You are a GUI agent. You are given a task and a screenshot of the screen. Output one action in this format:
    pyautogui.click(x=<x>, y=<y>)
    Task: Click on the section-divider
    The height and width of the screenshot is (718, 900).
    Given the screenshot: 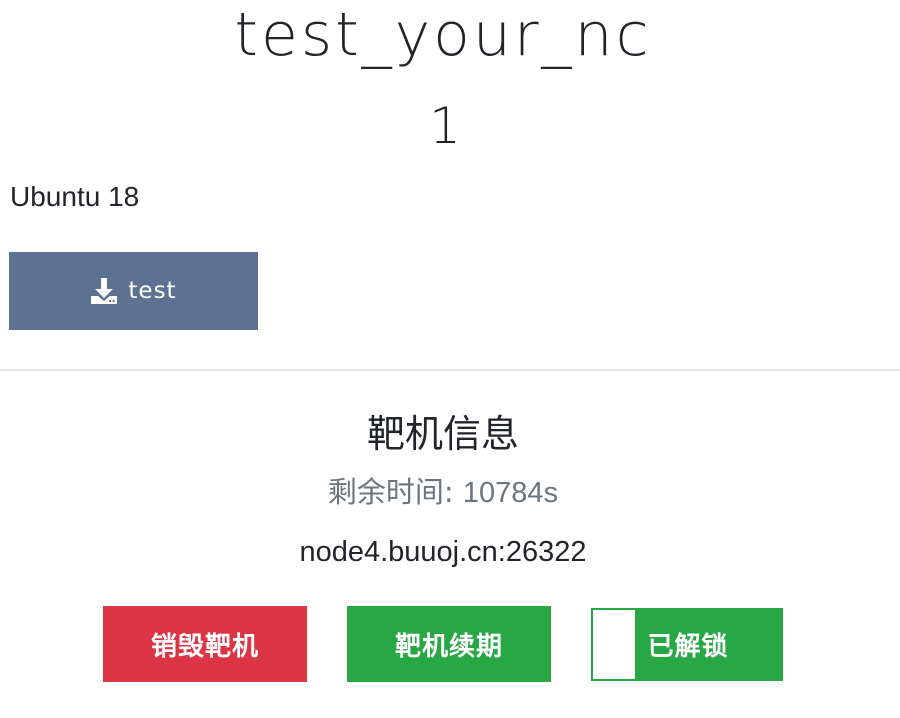 What is the action you would take?
    pyautogui.click(x=450, y=370)
    